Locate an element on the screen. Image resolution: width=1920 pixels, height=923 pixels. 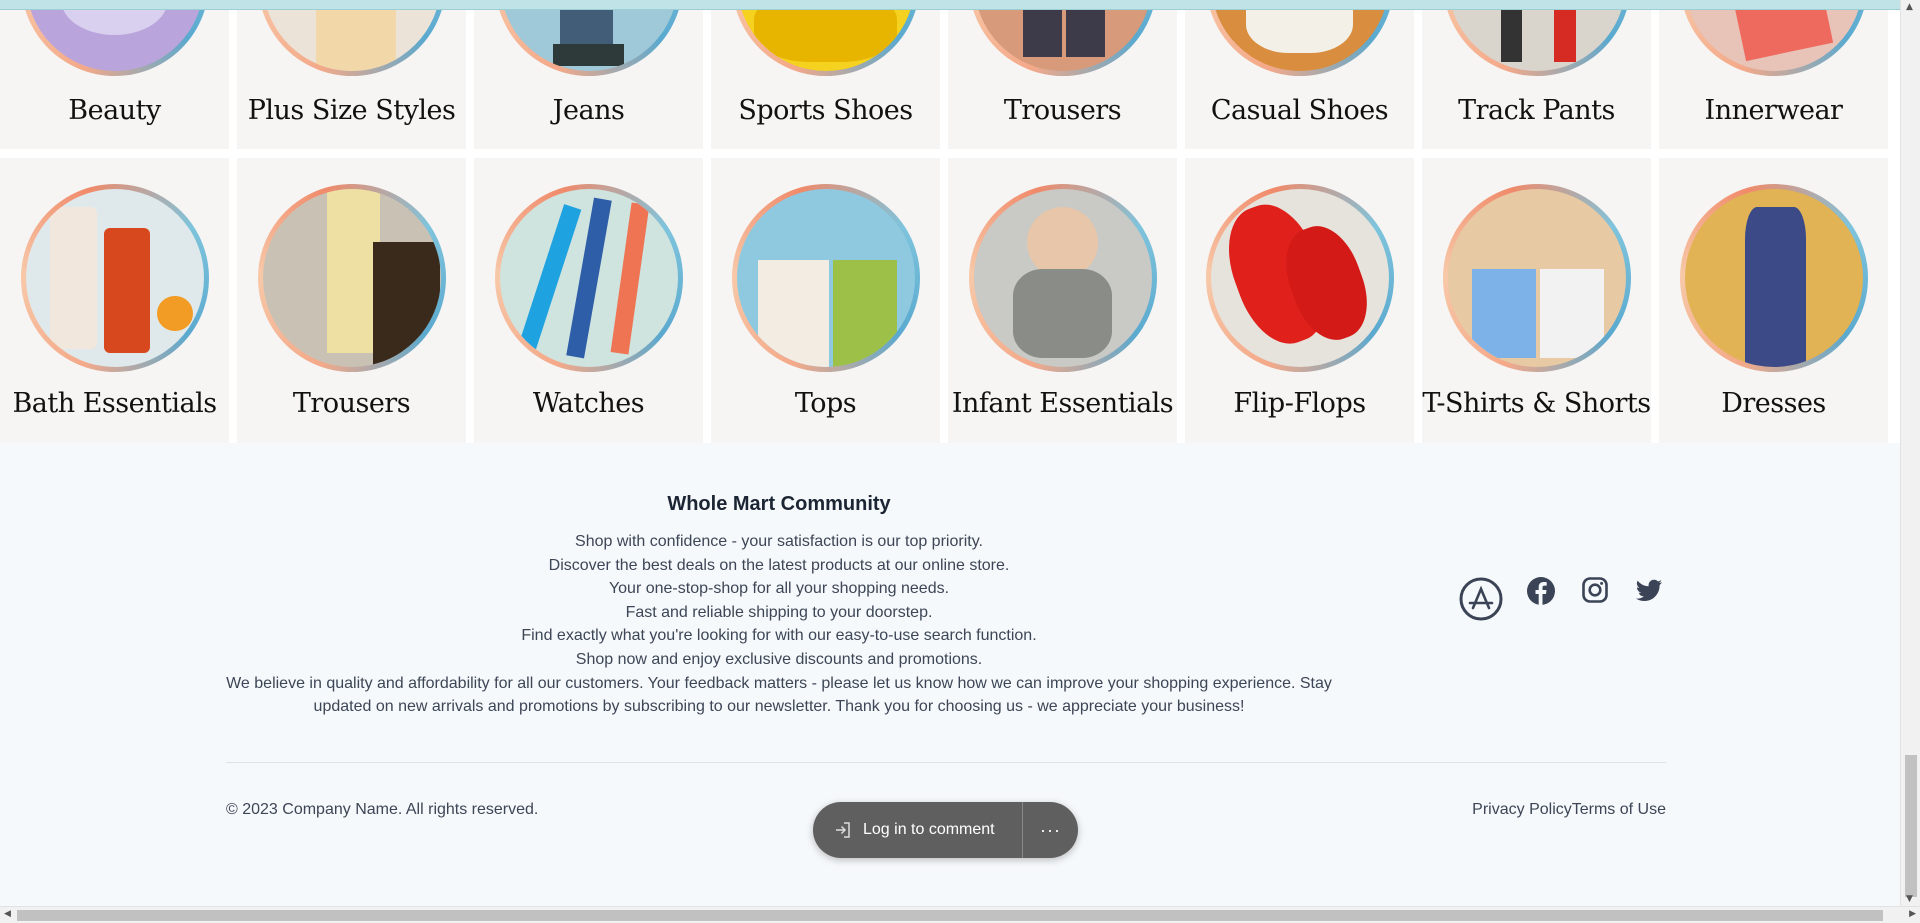
category-label: Casual Shoes is located at coordinates (1299, 110).